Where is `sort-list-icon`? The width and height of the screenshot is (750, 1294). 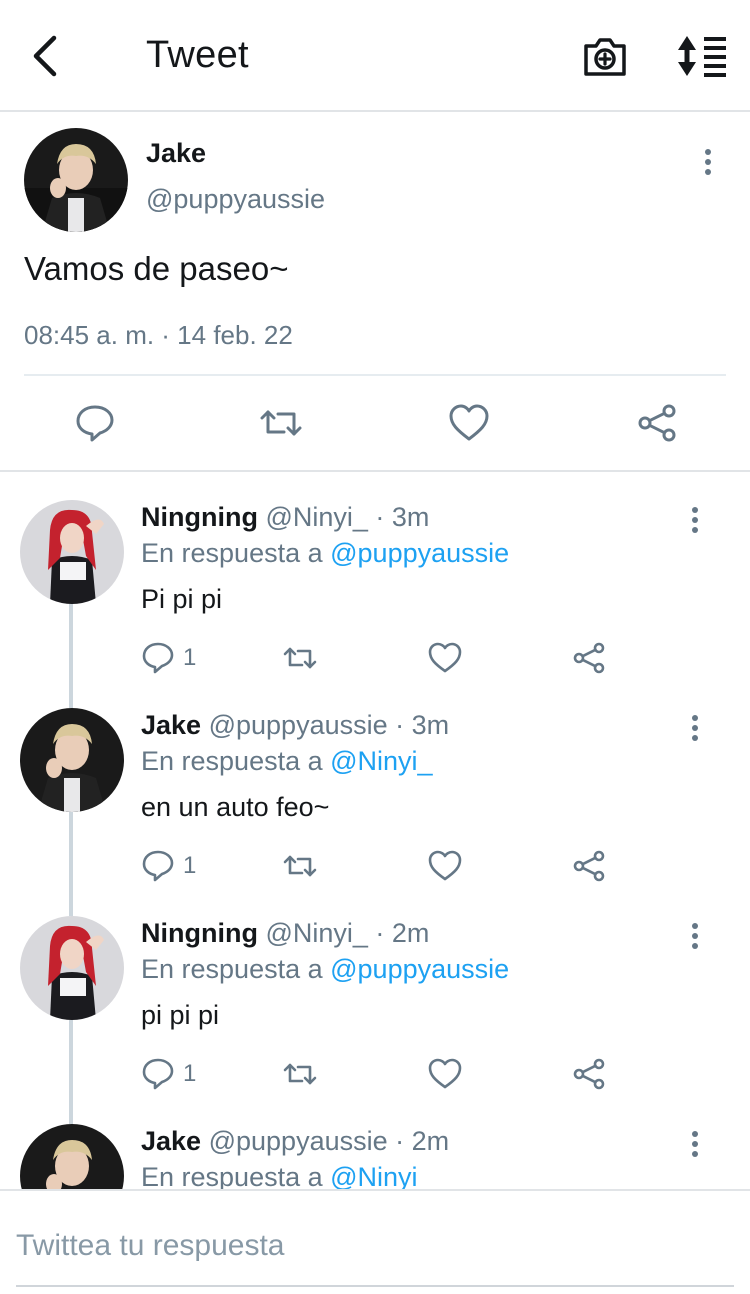
sort-list-icon is located at coordinates (702, 56).